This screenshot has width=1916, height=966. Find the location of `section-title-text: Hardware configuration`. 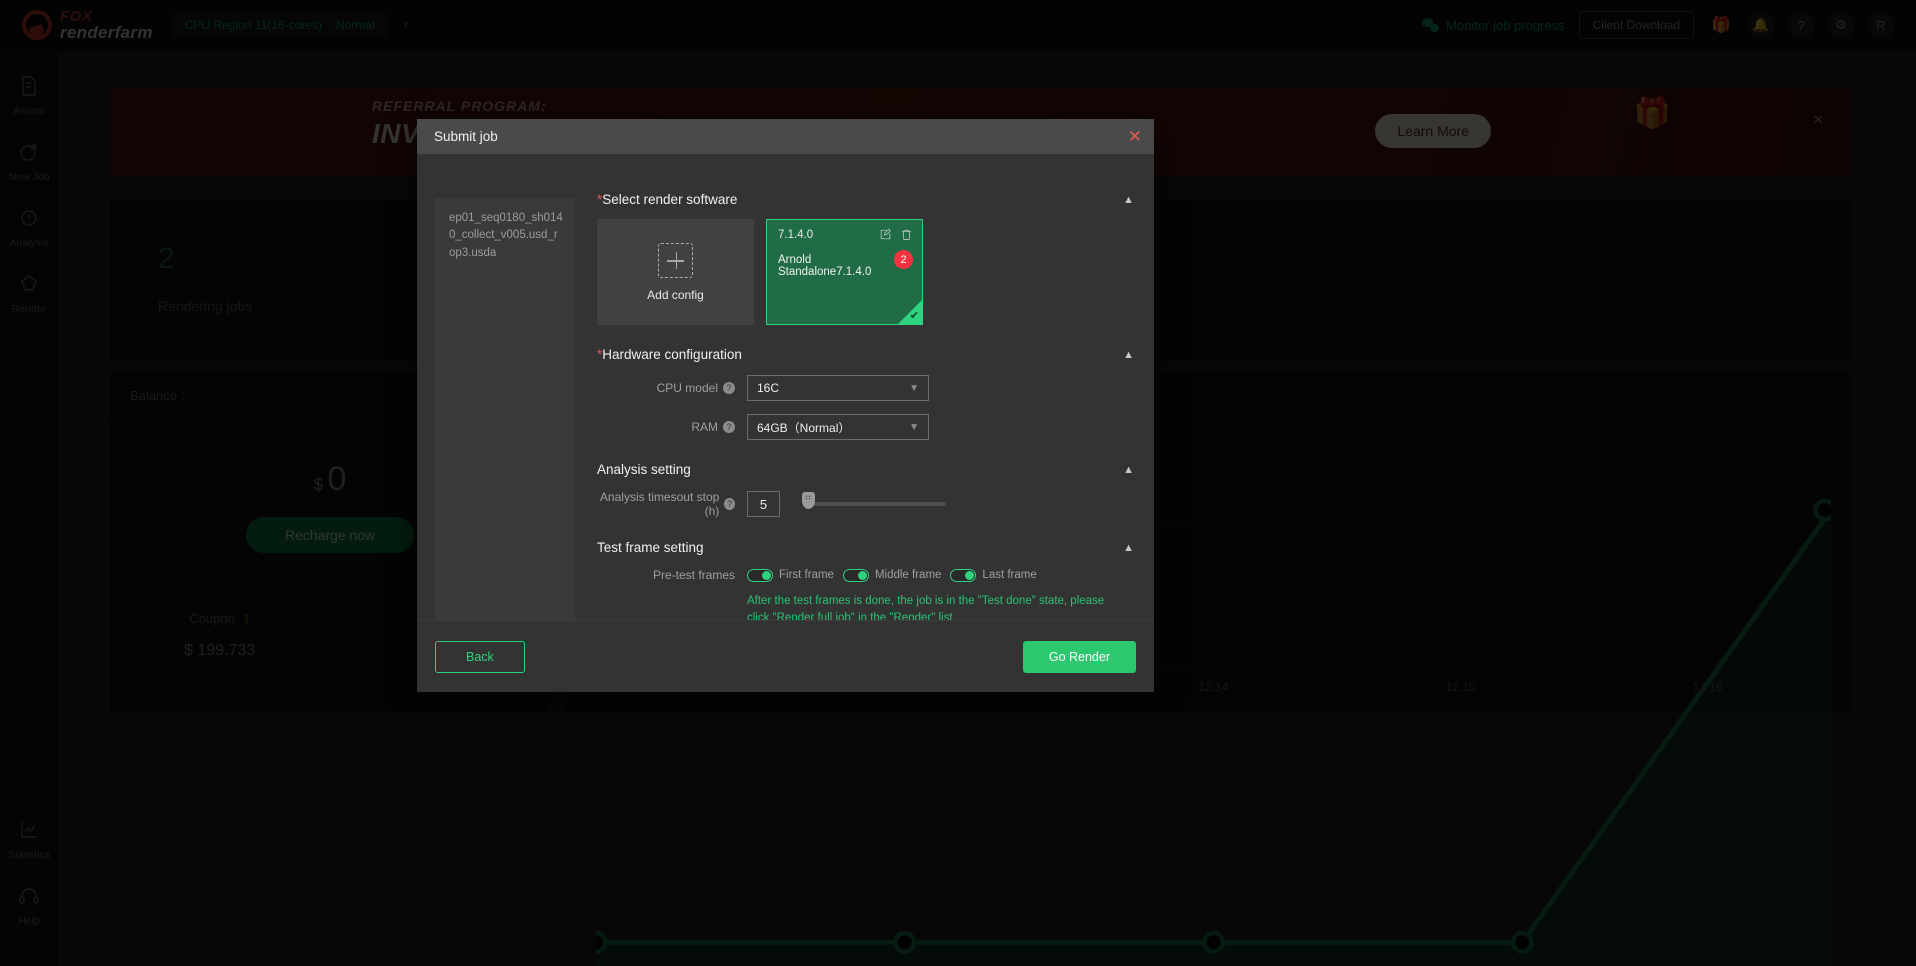

section-title-text: Hardware configuration is located at coordinates (672, 354).